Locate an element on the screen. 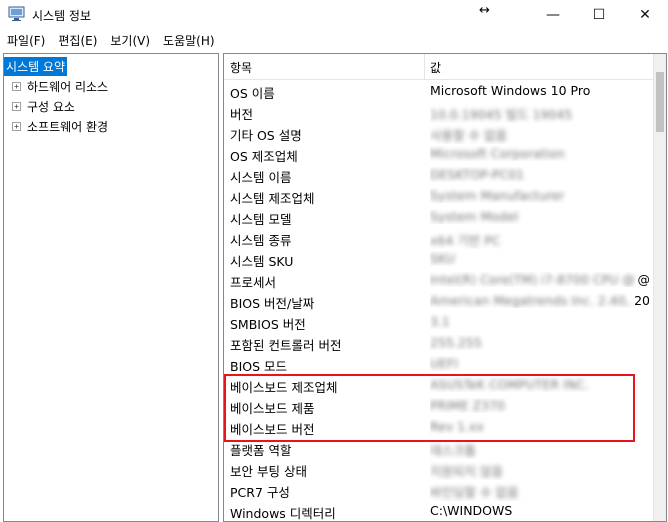 The image size is (668, 522). row-item-name: 버전 is located at coordinates (242, 114).